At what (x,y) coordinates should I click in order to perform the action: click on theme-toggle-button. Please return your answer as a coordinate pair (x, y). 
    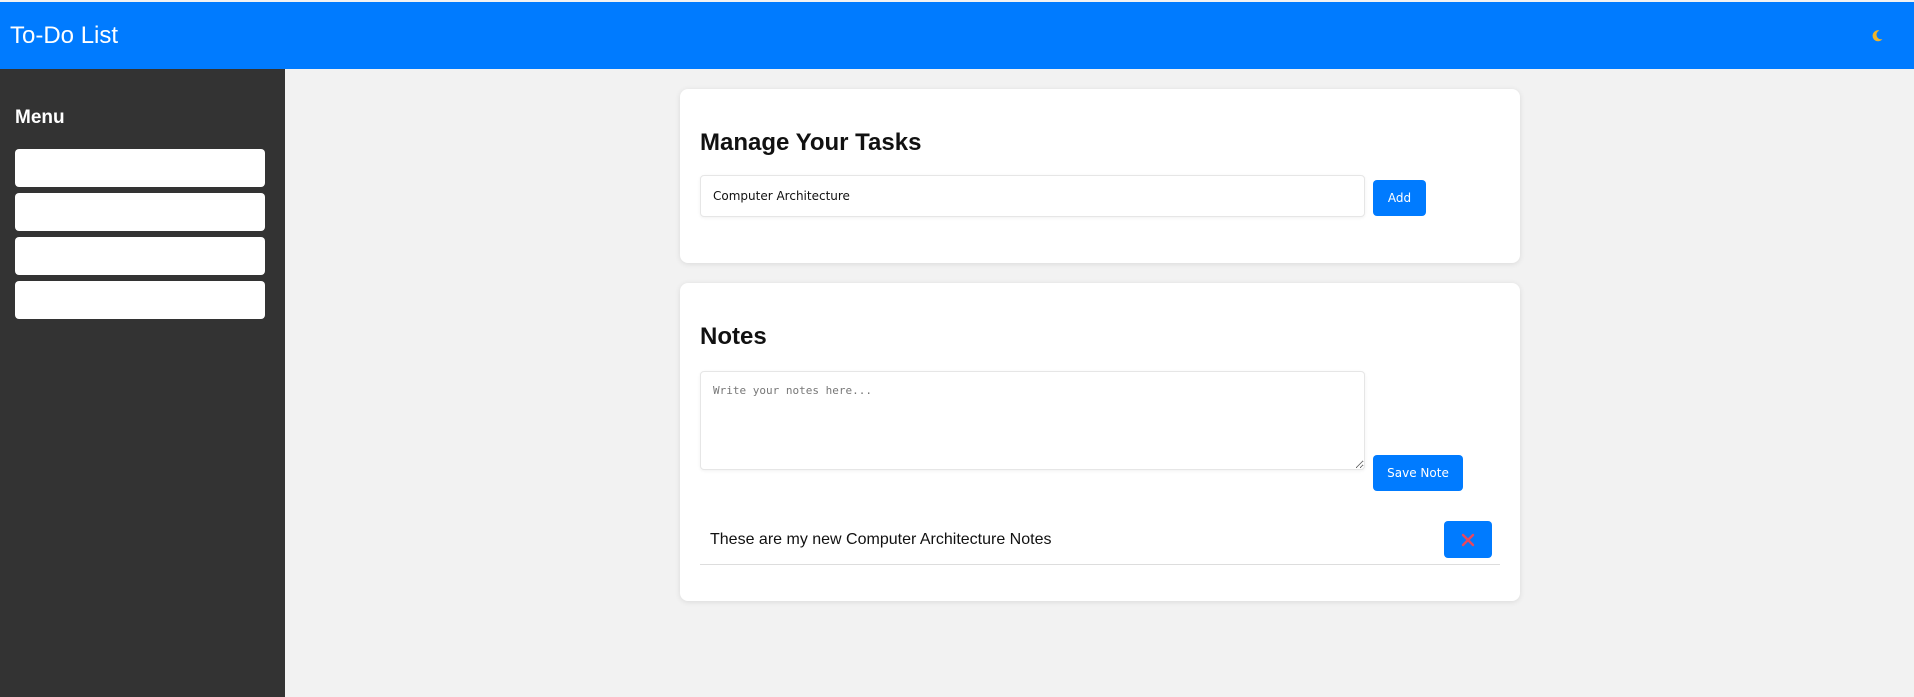
    Looking at the image, I should click on (1877, 36).